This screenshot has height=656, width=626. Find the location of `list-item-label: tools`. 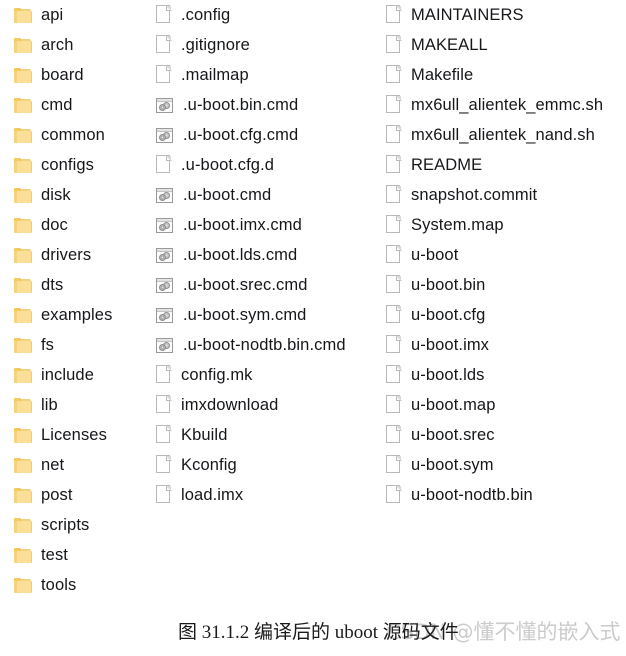

list-item-label: tools is located at coordinates (59, 585).